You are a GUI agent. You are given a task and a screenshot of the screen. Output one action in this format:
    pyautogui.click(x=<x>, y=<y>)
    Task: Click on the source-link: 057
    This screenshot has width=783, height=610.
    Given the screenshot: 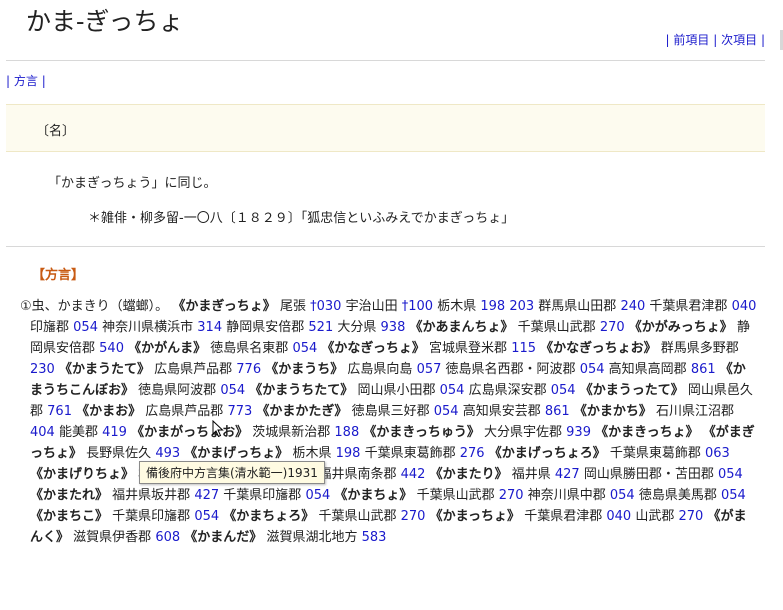 What is the action you would take?
    pyautogui.click(x=429, y=369)
    